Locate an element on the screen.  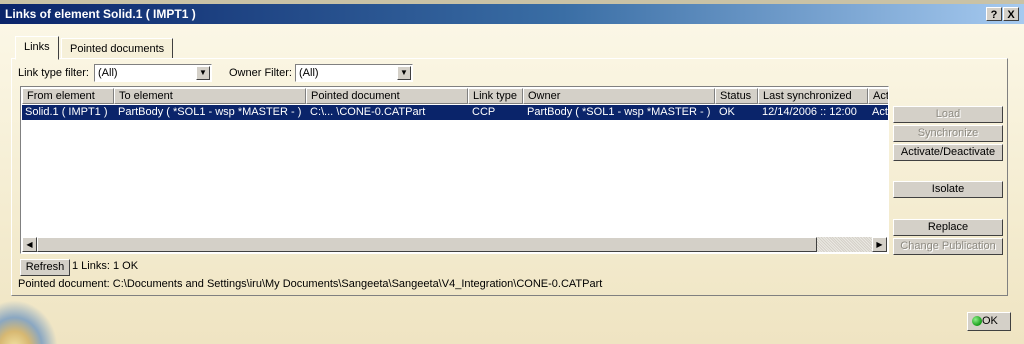
horizontal-scrollbar: ◀ ▶ is located at coordinates (454, 244).